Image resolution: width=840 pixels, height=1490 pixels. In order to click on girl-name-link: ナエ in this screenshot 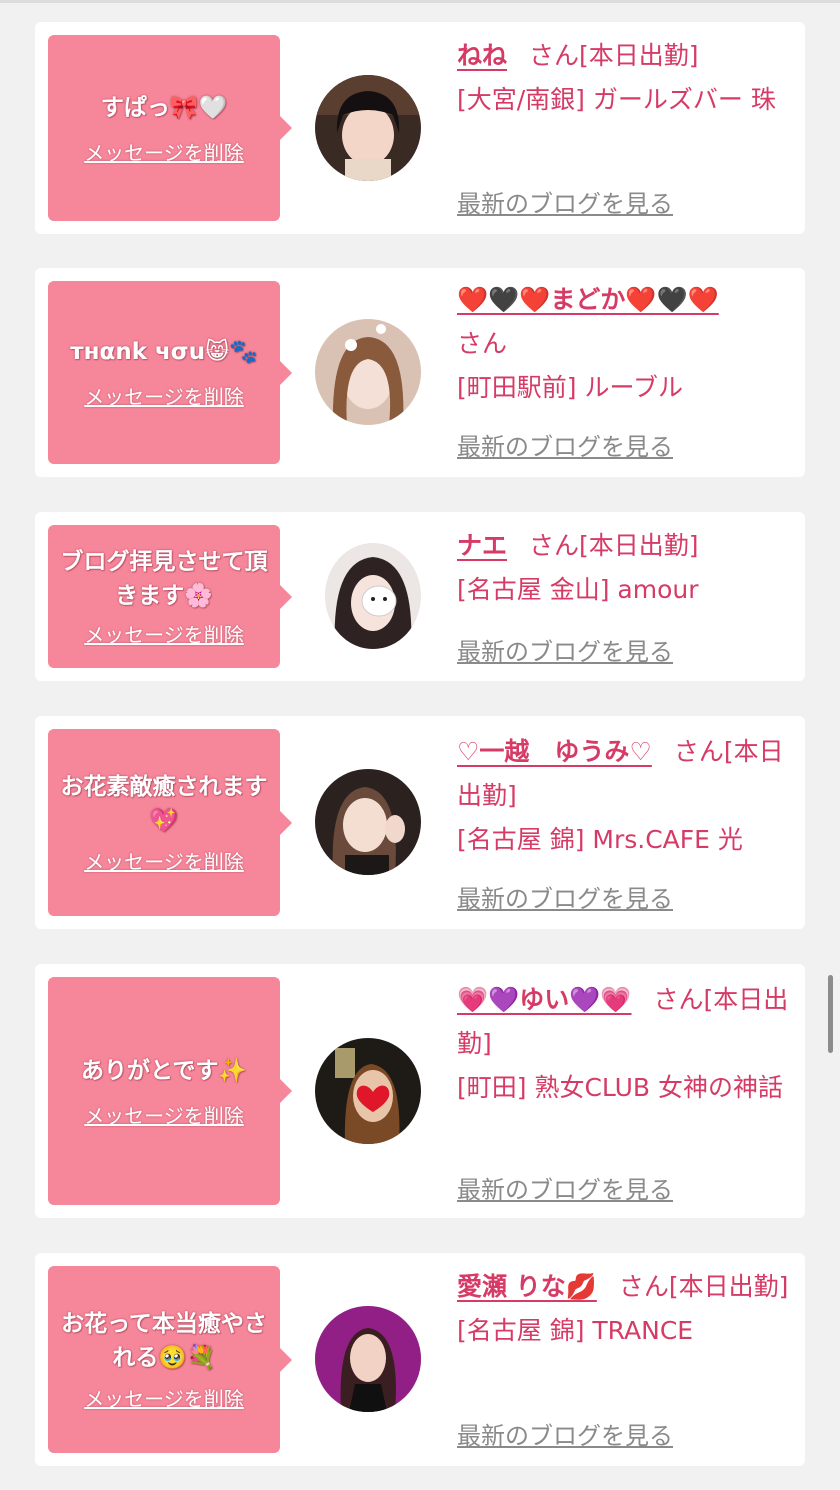, I will do `click(482, 545)`.